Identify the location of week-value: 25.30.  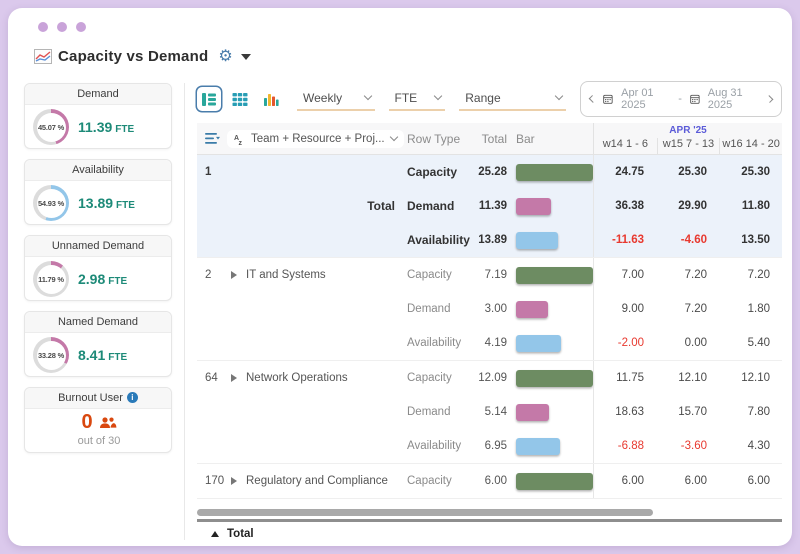
(692, 172).